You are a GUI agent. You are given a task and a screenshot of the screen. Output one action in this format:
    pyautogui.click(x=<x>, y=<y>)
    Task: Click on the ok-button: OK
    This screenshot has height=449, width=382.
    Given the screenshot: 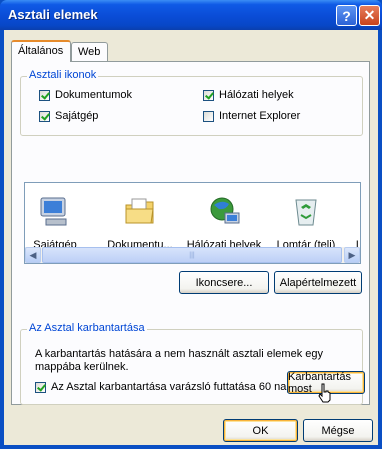 What is the action you would take?
    pyautogui.click(x=260, y=430)
    